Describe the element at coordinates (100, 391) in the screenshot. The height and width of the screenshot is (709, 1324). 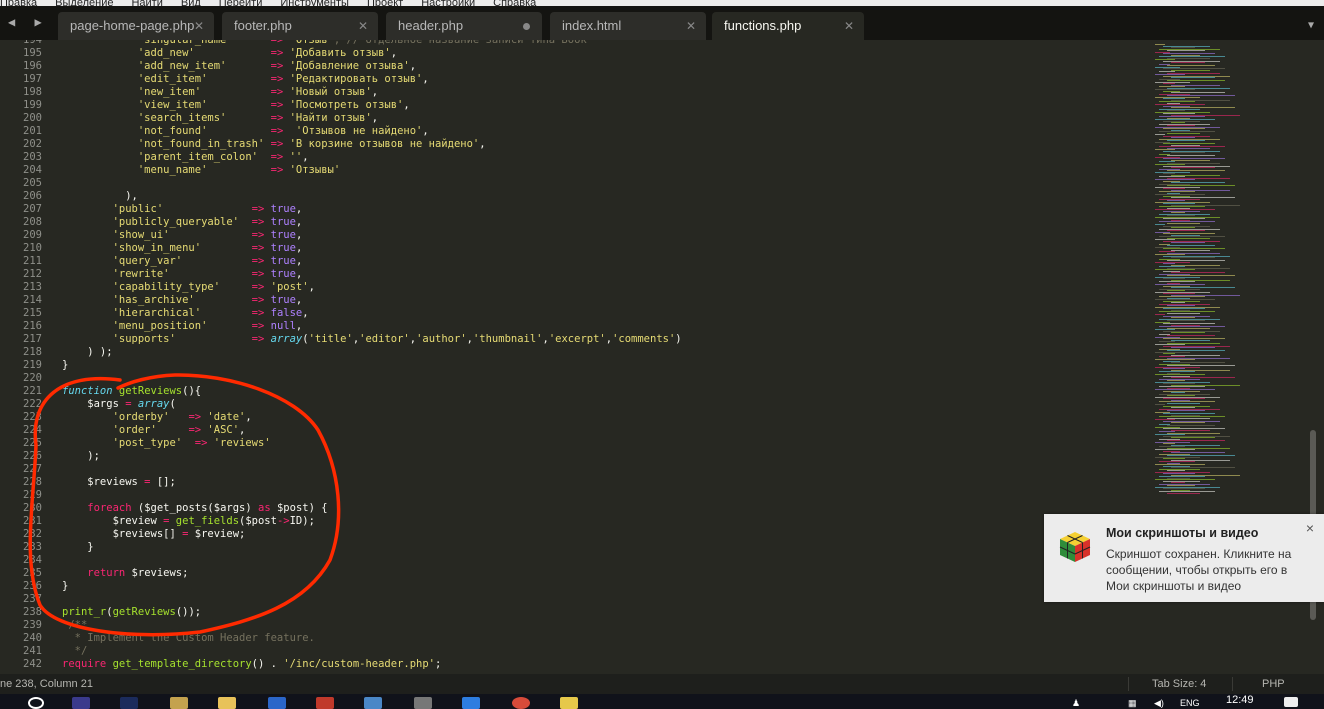
I see `code-line: 221 function getReviews(){` at that location.